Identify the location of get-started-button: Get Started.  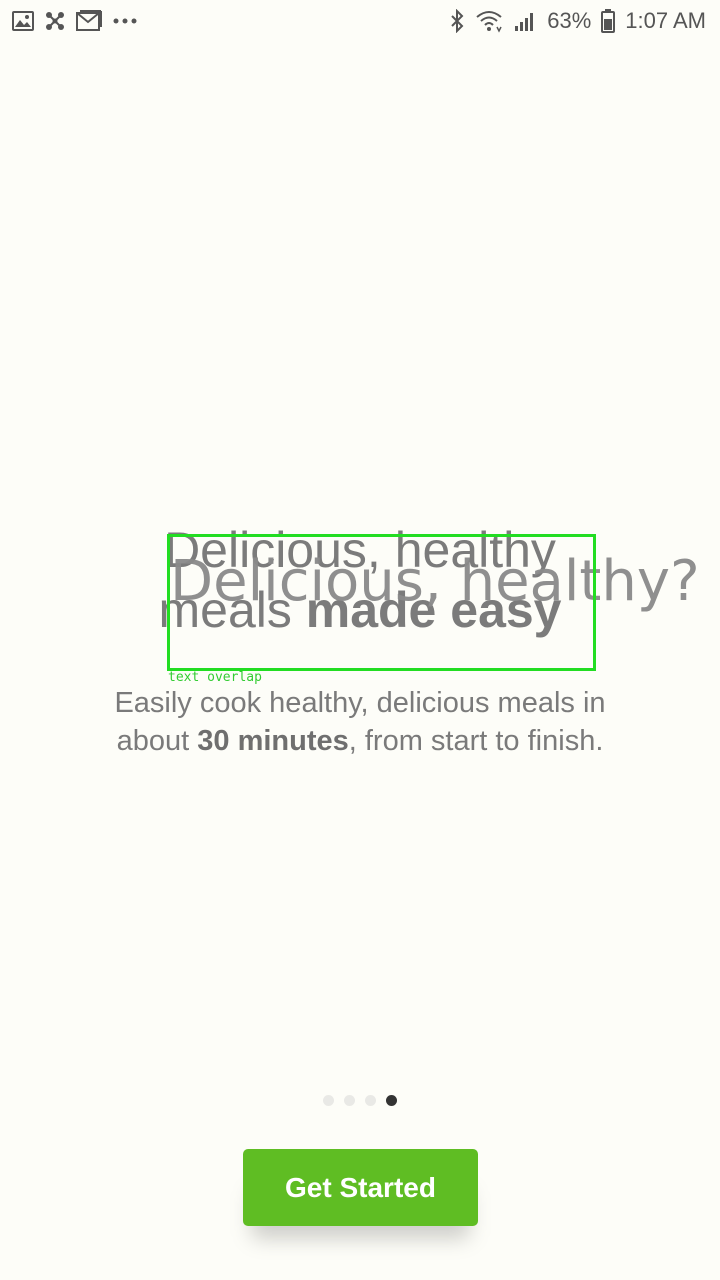
(360, 1187).